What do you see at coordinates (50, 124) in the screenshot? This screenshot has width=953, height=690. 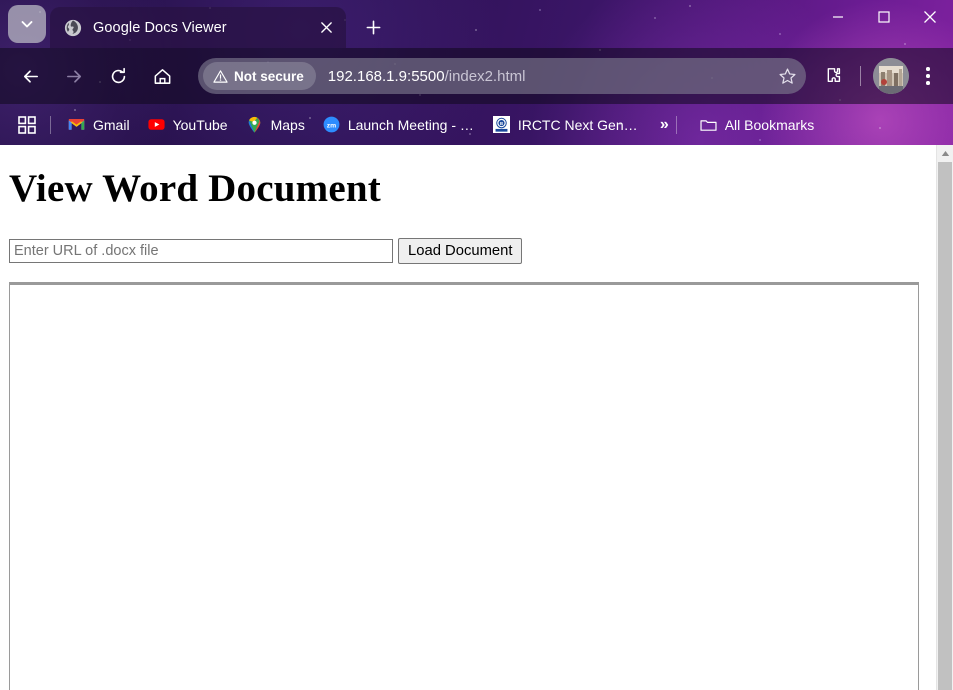 I see `bookmarks-separator` at bounding box center [50, 124].